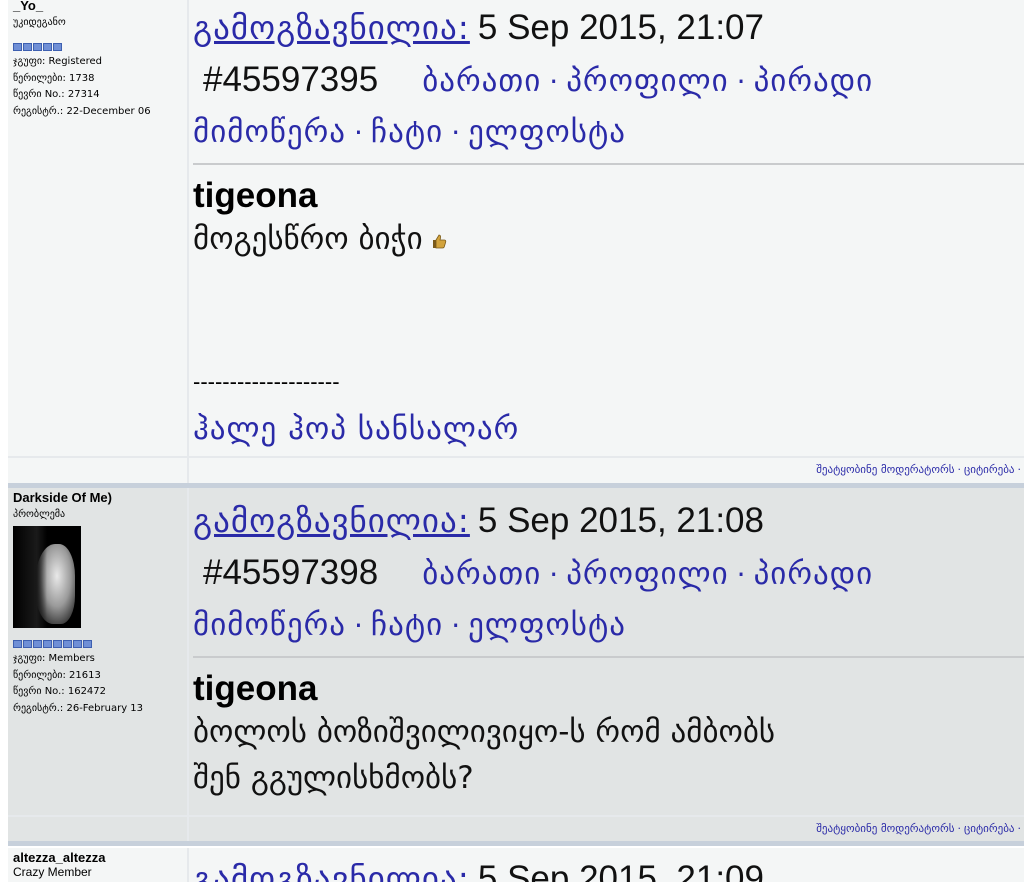  Describe the element at coordinates (291, 572) in the screenshot. I see `post-number: #45597398` at that location.